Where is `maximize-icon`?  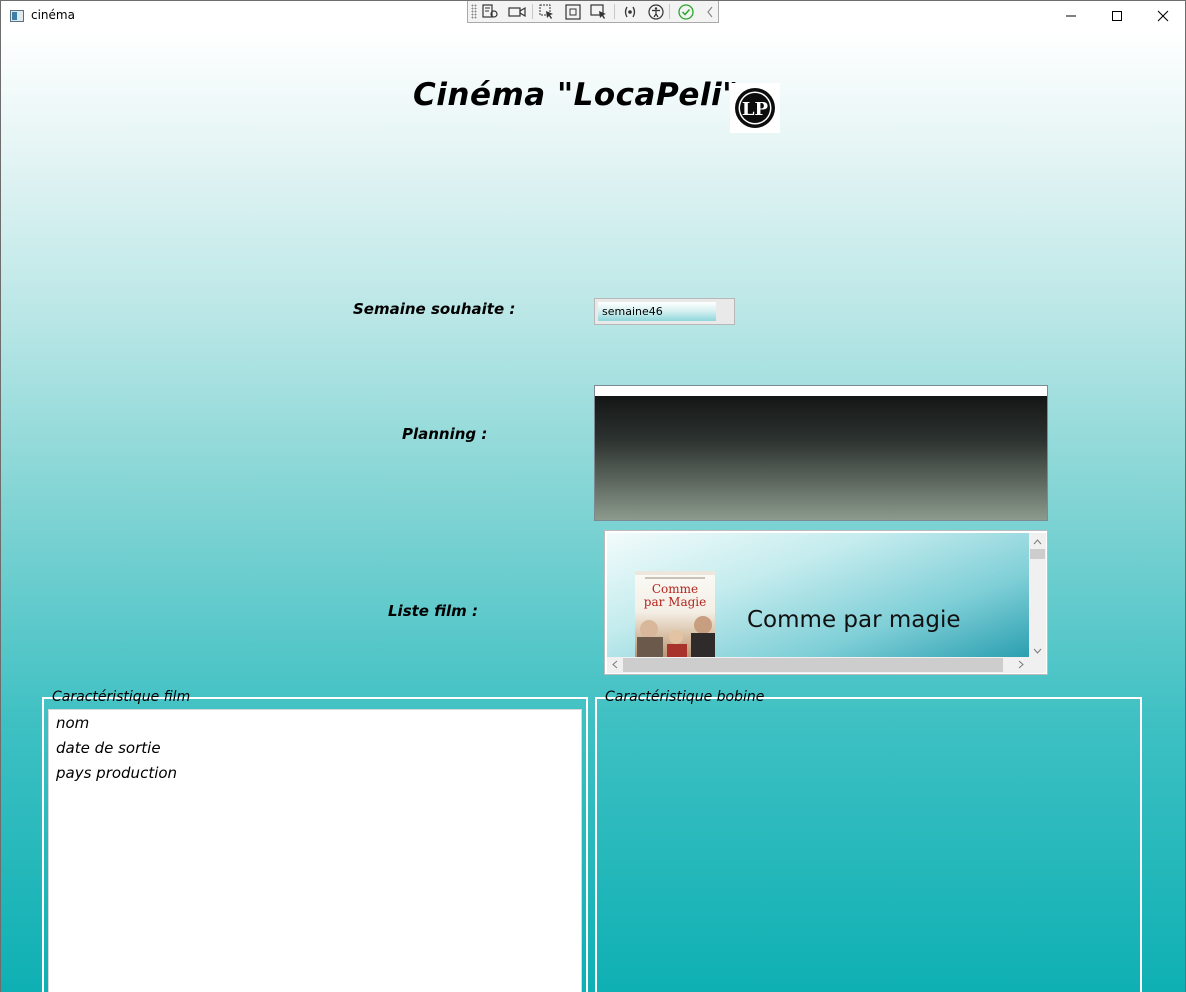 maximize-icon is located at coordinates (1117, 16).